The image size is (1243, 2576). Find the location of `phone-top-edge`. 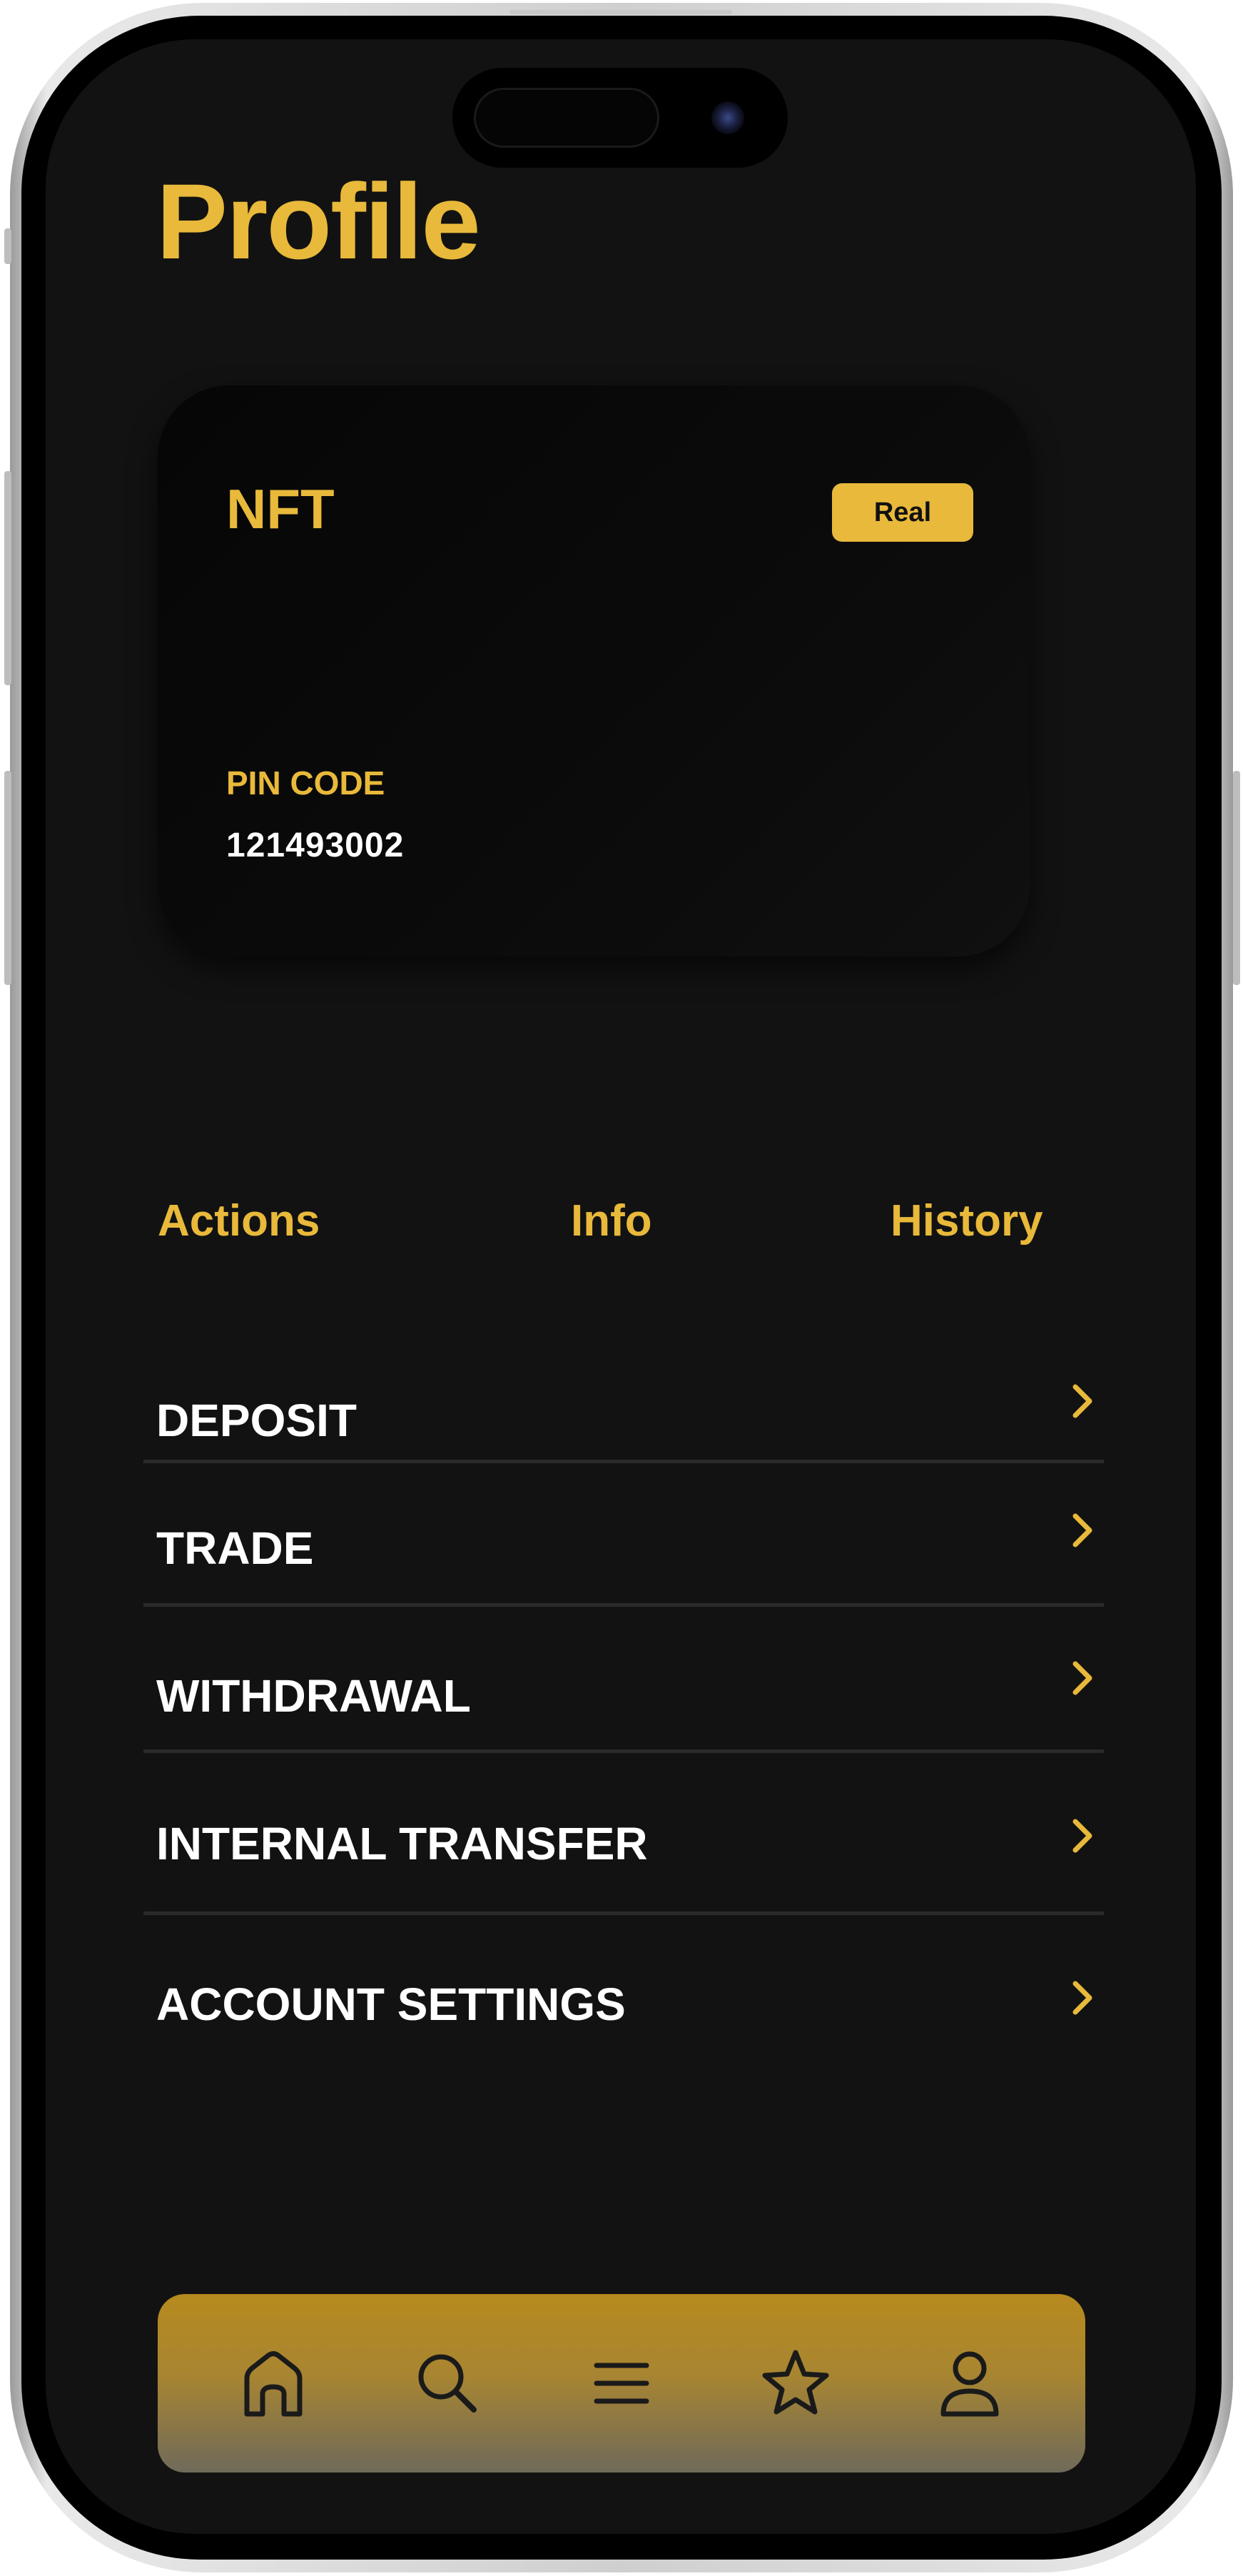

phone-top-edge is located at coordinates (620, 12).